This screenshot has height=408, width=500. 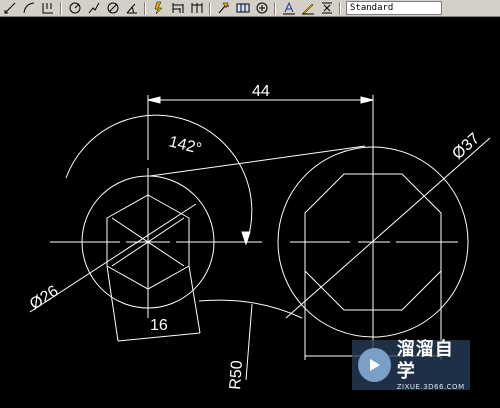 What do you see at coordinates (159, 337) in the screenshot?
I see `dim-16-line` at bounding box center [159, 337].